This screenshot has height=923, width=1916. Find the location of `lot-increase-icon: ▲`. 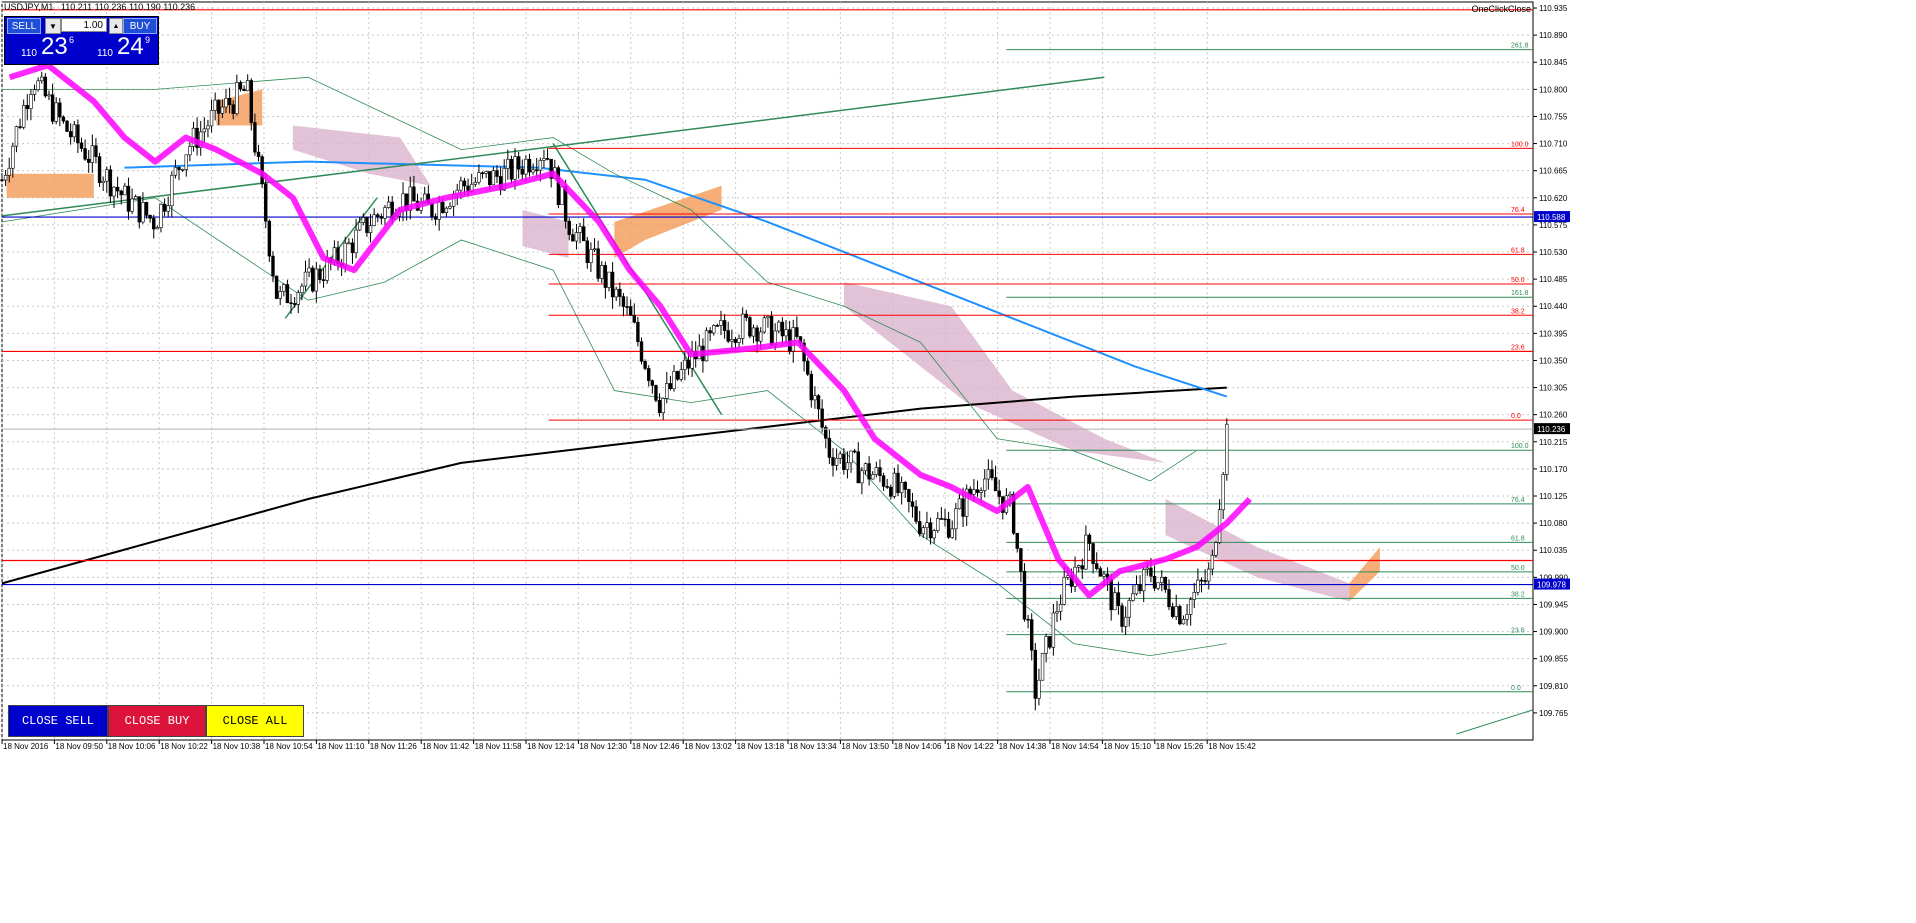

lot-increase-icon: ▲ is located at coordinates (116, 26).